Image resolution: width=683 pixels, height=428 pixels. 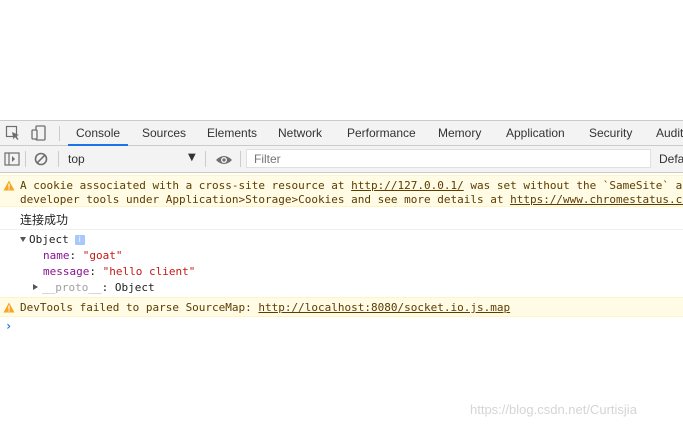 I want to click on tab-network: Network, so click(x=300, y=133).